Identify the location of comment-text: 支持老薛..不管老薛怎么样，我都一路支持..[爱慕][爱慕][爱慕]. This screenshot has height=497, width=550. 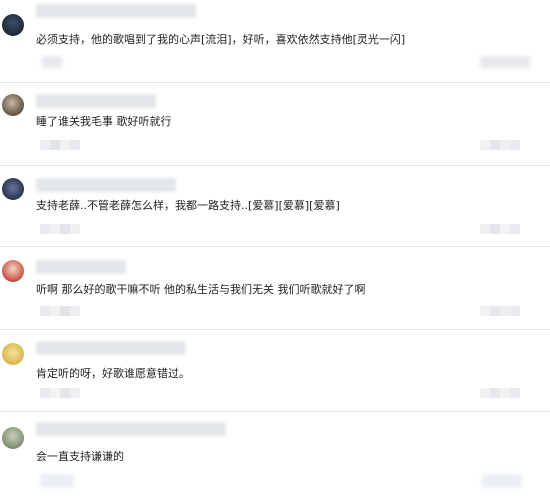
(188, 205).